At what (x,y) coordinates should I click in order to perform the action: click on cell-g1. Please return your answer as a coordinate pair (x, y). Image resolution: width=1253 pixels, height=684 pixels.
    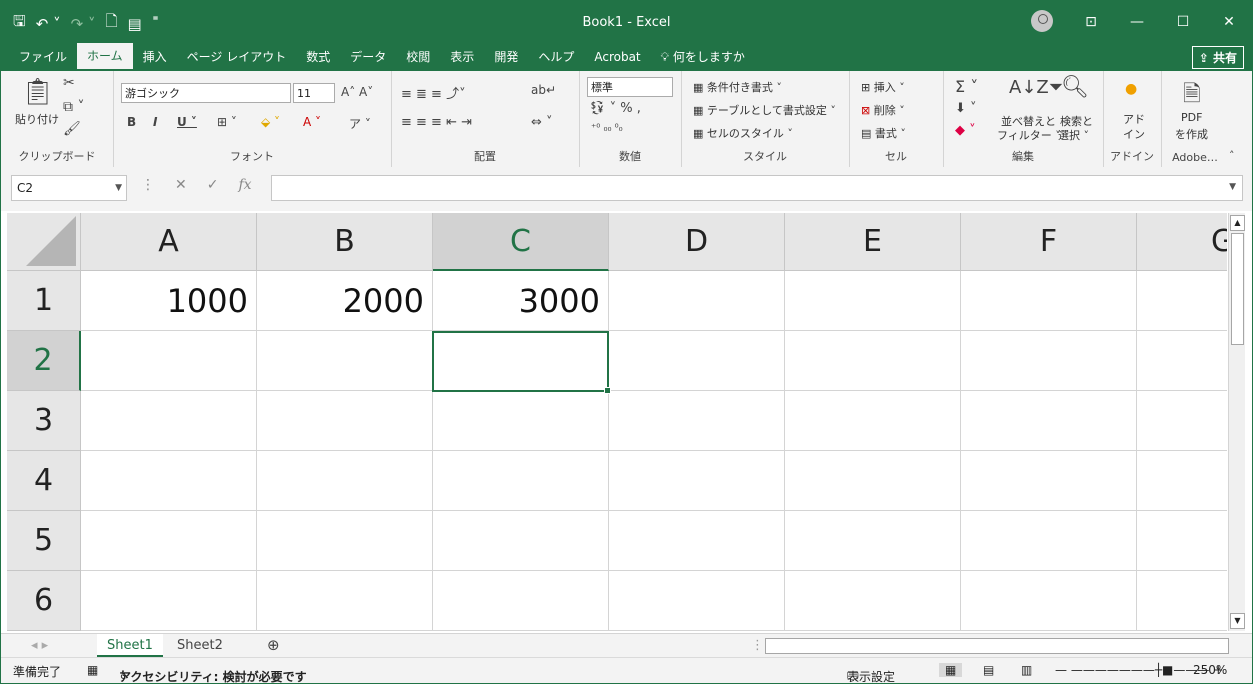
    Looking at the image, I should click on (1182, 301).